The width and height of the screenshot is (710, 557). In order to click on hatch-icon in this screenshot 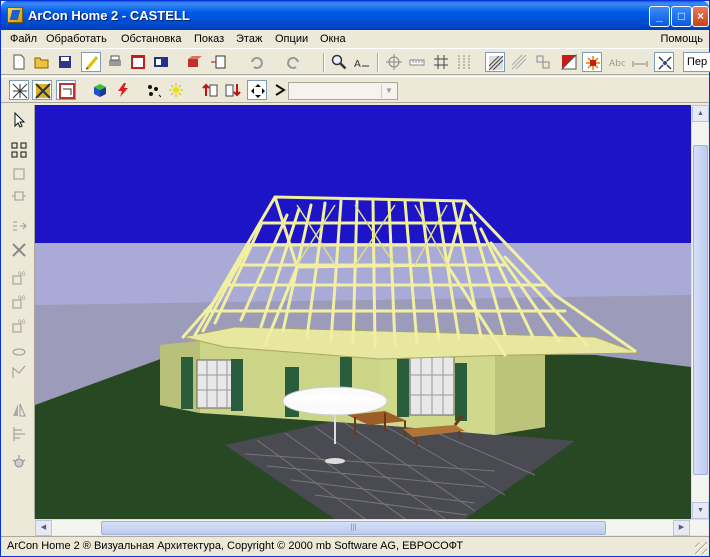, I will do `click(519, 62)`.